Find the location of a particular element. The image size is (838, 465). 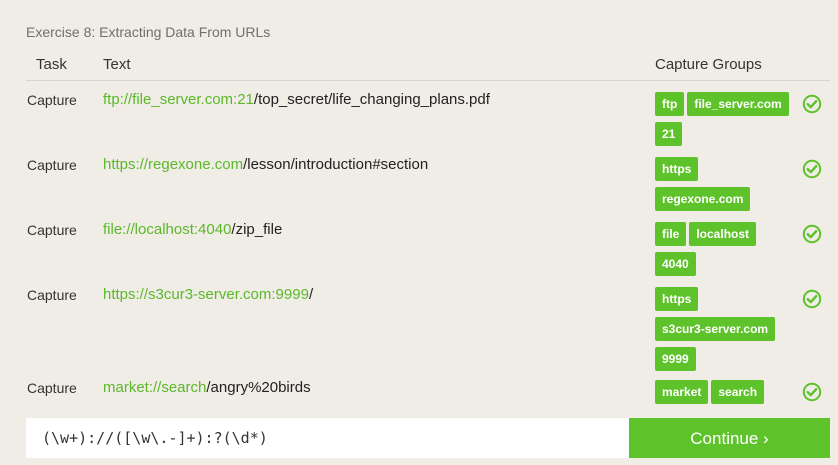

unmatched-text: /angry%20birds is located at coordinates (258, 387).